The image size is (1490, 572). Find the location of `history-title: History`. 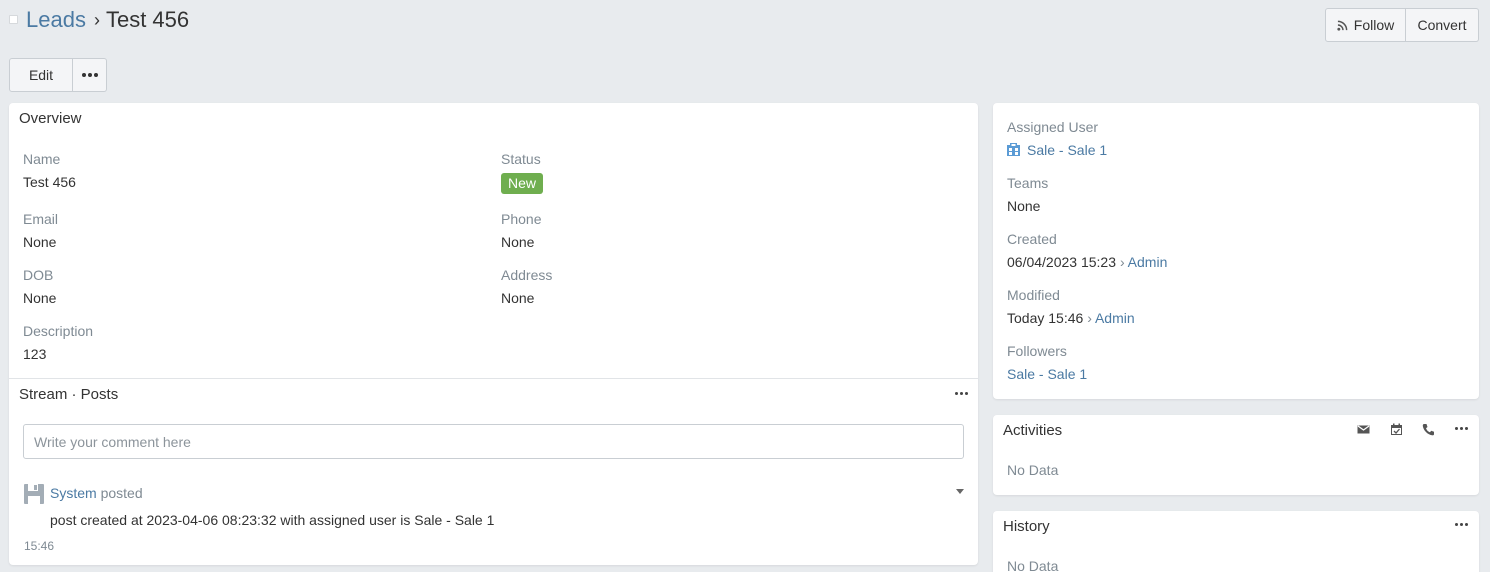

history-title: History is located at coordinates (1026, 526).